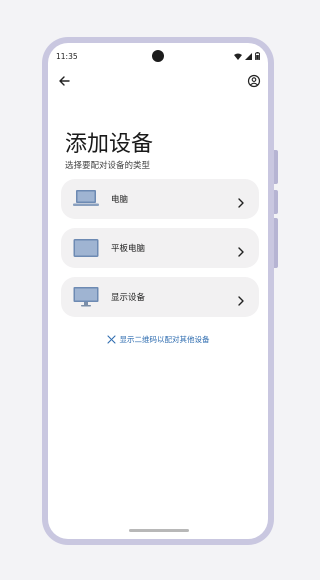  What do you see at coordinates (160, 199) in the screenshot?
I see `device-option-computer: 电脑` at bounding box center [160, 199].